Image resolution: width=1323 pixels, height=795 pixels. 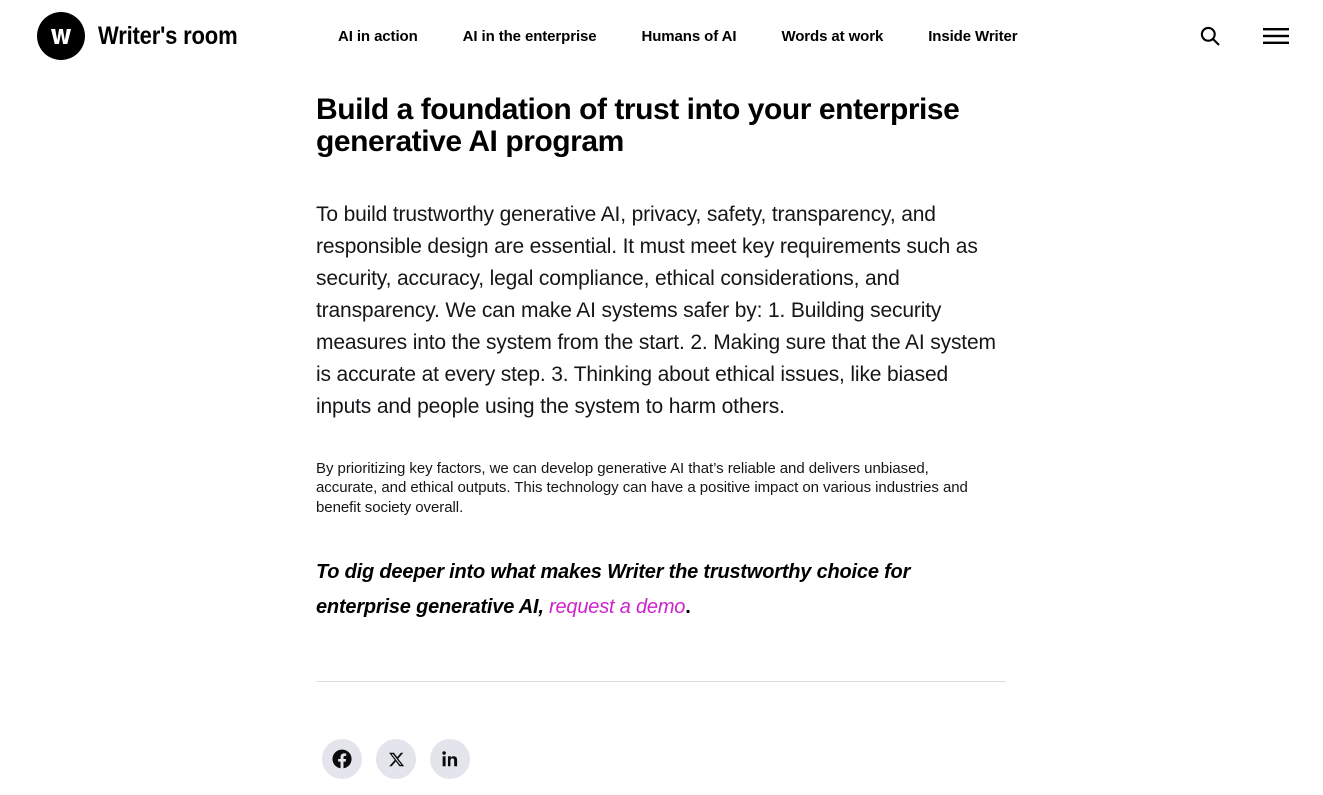 I want to click on brand-home-link: Writer's room, so click(x=146, y=36).